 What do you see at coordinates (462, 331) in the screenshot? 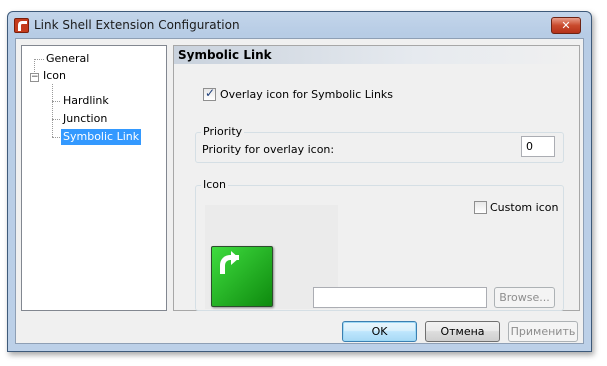
I see `cancel-button: Отмена` at bounding box center [462, 331].